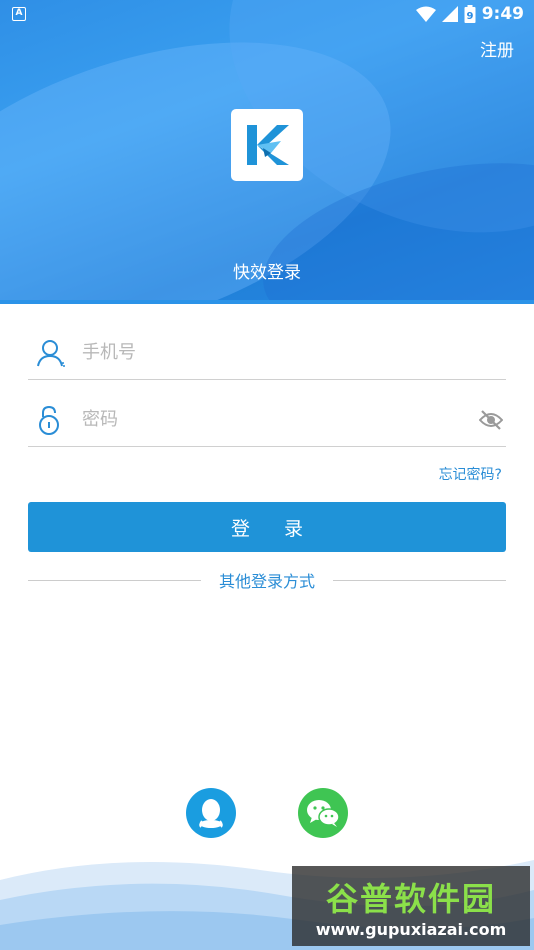 The width and height of the screenshot is (534, 950). I want to click on battery-level: 9, so click(469, 16).